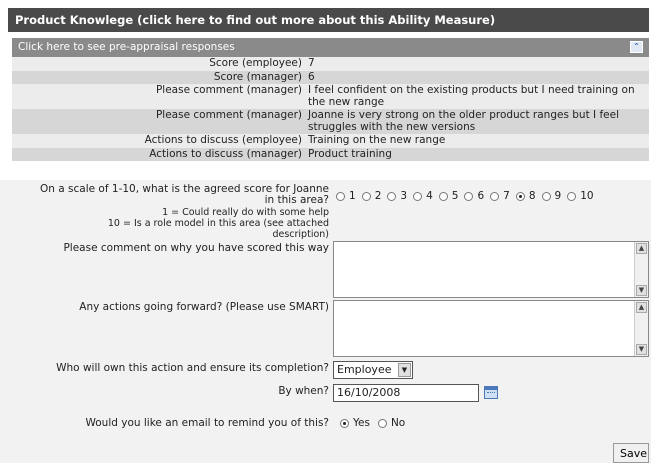 Image resolution: width=651 pixels, height=463 pixels. What do you see at coordinates (245, 212) in the screenshot?
I see `scale-hint-line1: 1 = Could really do with some help` at bounding box center [245, 212].